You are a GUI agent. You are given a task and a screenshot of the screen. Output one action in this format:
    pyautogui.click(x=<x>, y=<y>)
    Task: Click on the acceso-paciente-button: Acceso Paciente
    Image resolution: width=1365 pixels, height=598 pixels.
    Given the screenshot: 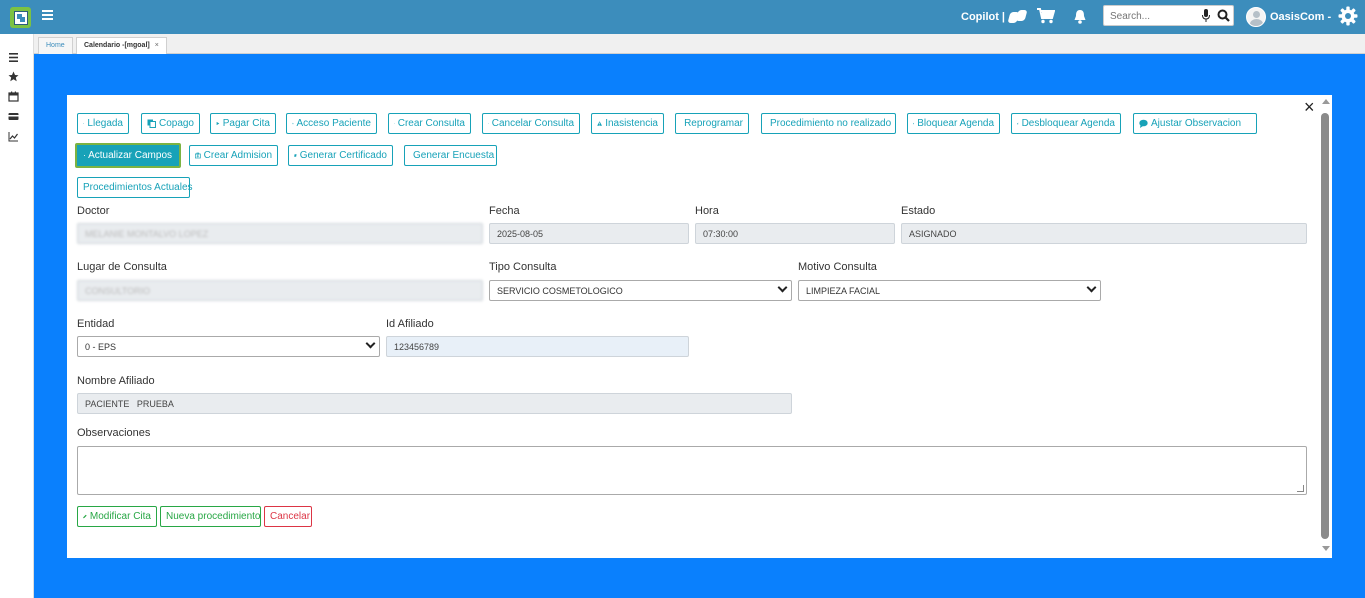 What is the action you would take?
    pyautogui.click(x=331, y=123)
    